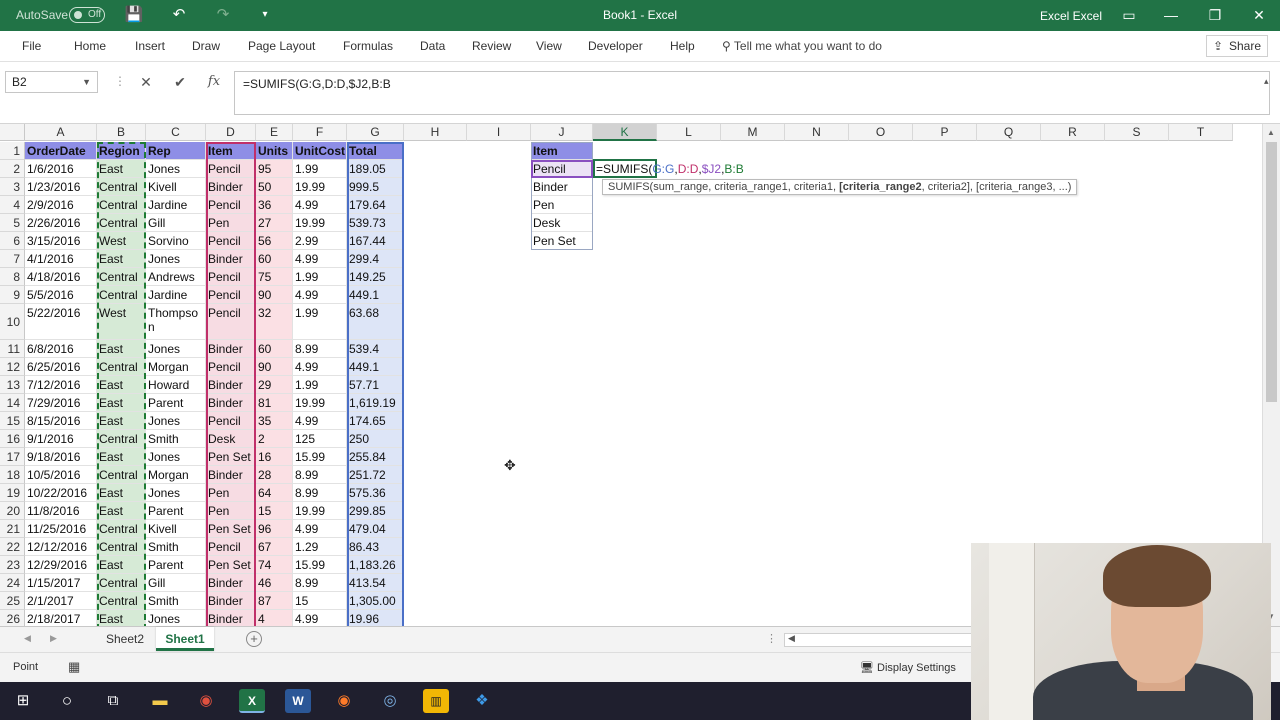 This screenshot has height=720, width=1280. Describe the element at coordinates (274, 205) in the screenshot. I see `table-cell: 36` at that location.